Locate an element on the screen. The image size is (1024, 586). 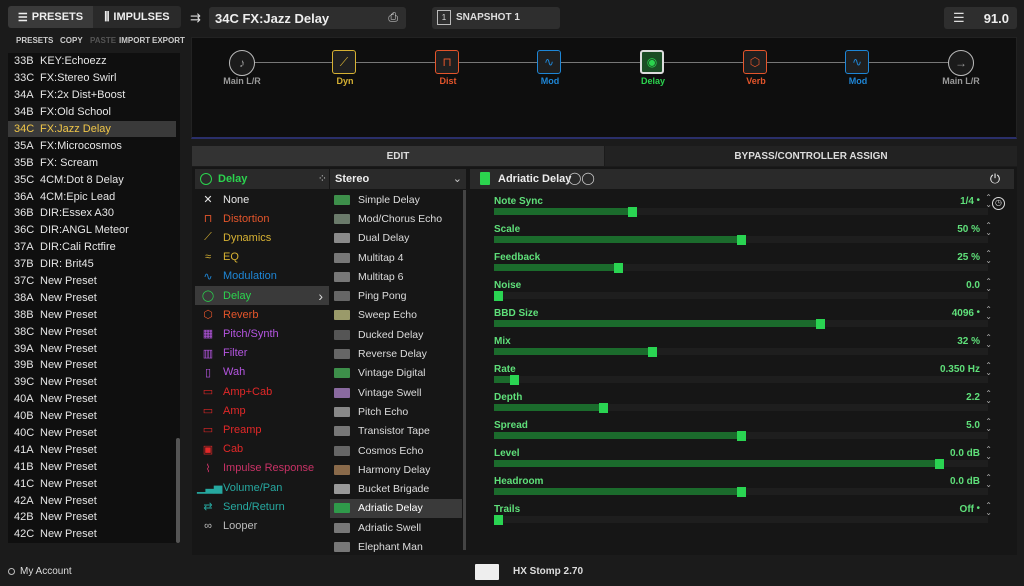
preset-row: 35A FX:Microcosmos is located at coordinates (92, 145).